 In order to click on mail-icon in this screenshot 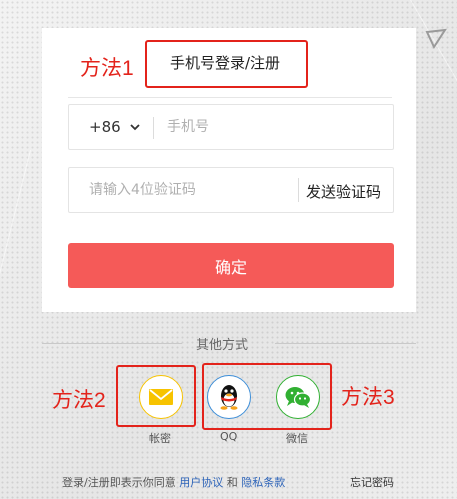, I will do `click(161, 397)`.